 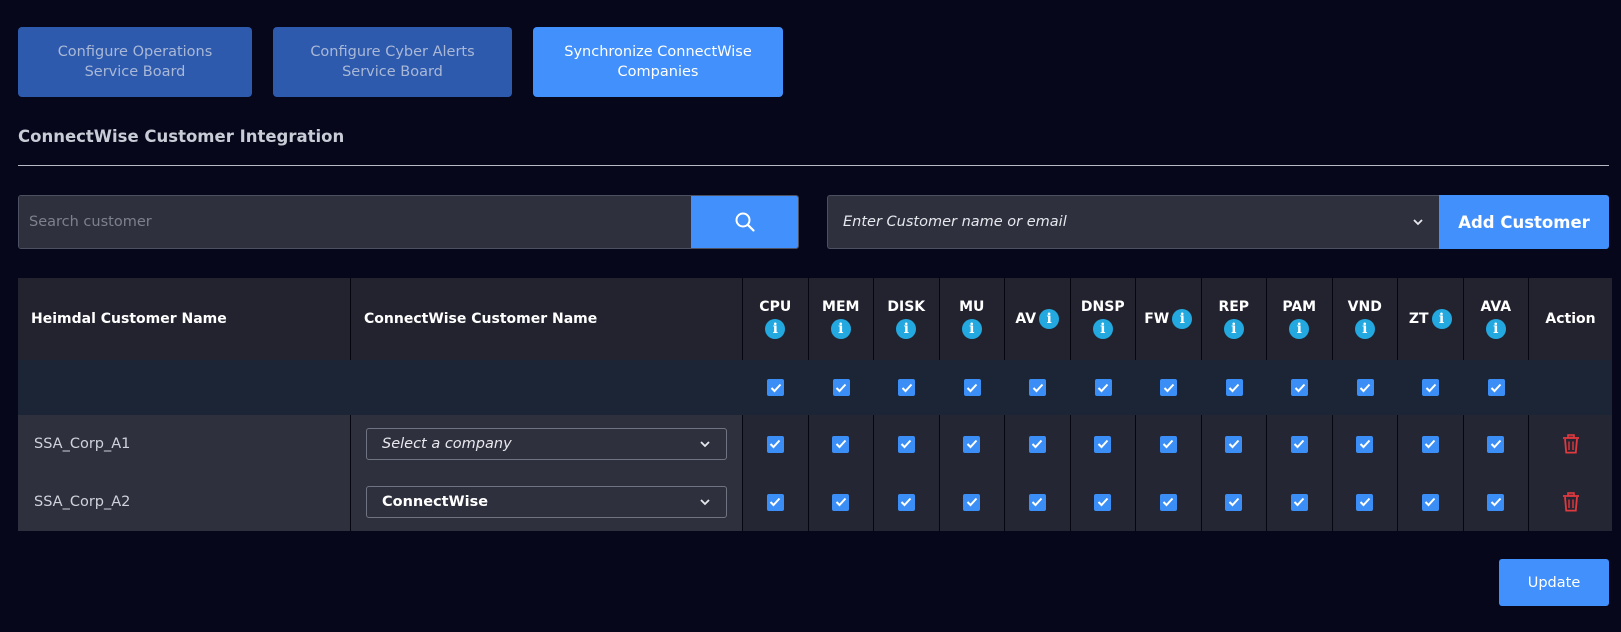 I want to click on tab-label: Synchronize ConnectWise Companies, so click(x=658, y=62).